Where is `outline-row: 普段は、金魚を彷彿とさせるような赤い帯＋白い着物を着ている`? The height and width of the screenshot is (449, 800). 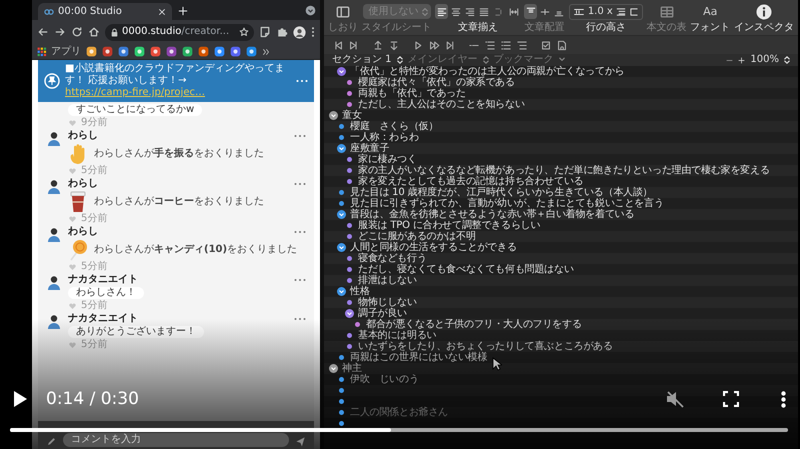
outline-row: 普段は、金魚を彷彿とさせるような赤い帯＋白い着物を着ている is located at coordinates (561, 214).